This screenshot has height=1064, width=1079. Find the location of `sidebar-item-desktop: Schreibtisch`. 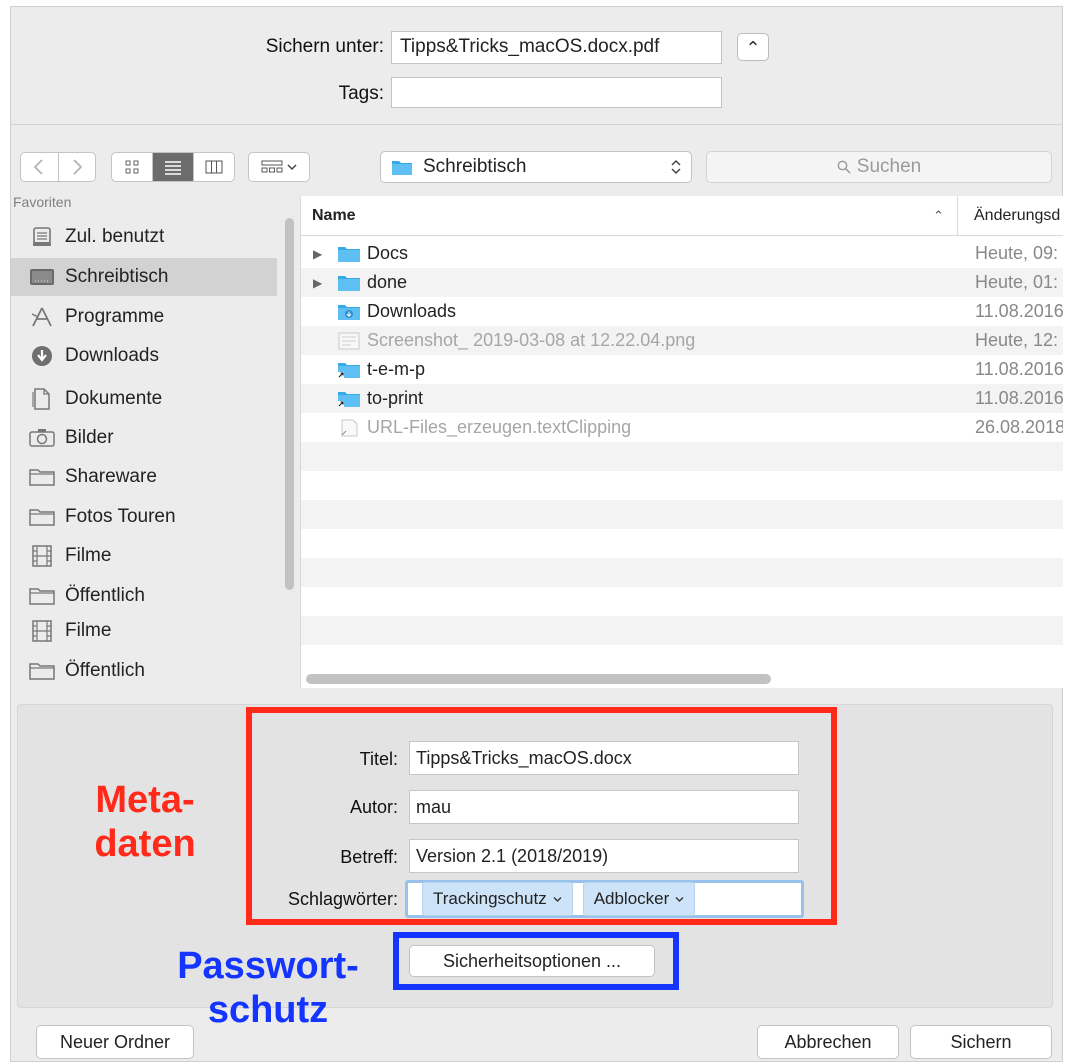

sidebar-item-desktop: Schreibtisch is located at coordinates (144, 277).